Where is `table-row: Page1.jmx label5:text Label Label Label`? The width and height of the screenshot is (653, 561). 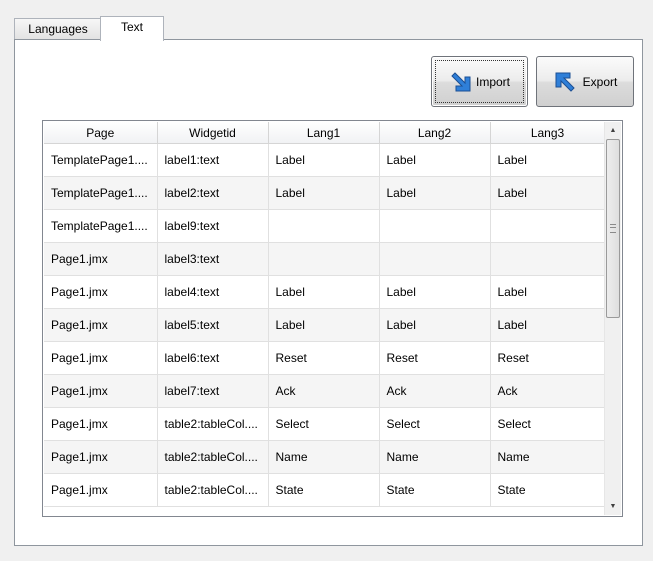
table-row: Page1.jmx label5:text Label Label Label is located at coordinates (325, 325).